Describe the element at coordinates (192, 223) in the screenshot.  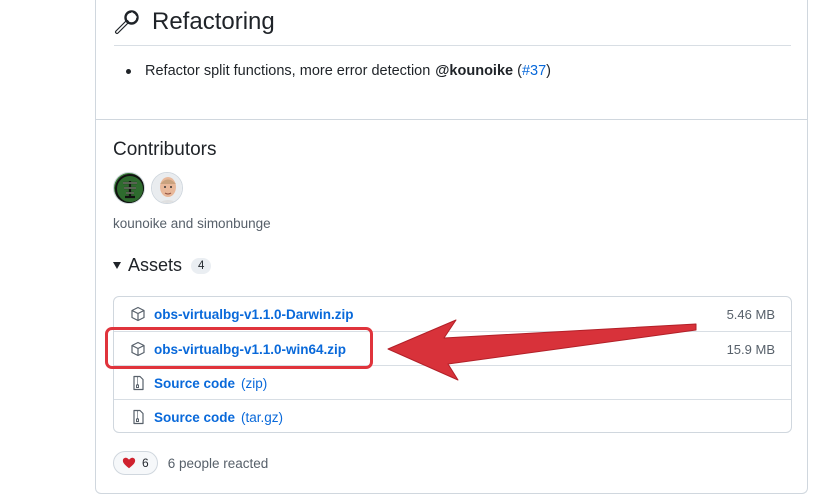
I see `contributor-names: kounoike and simonbunge` at that location.